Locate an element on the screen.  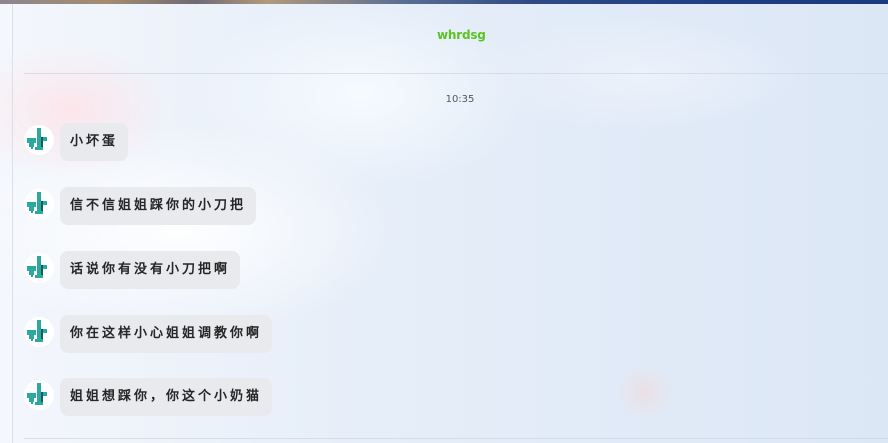
sidebar-divider is located at coordinates (12, 223).